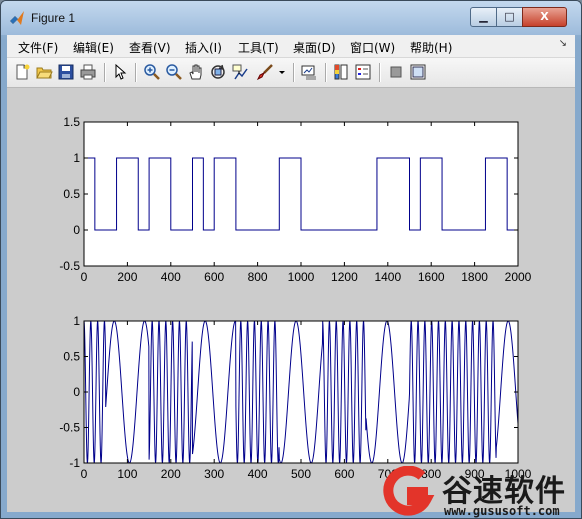 The height and width of the screenshot is (519, 582). What do you see at coordinates (282, 72) in the screenshot?
I see `brush-dropdown-icon` at bounding box center [282, 72].